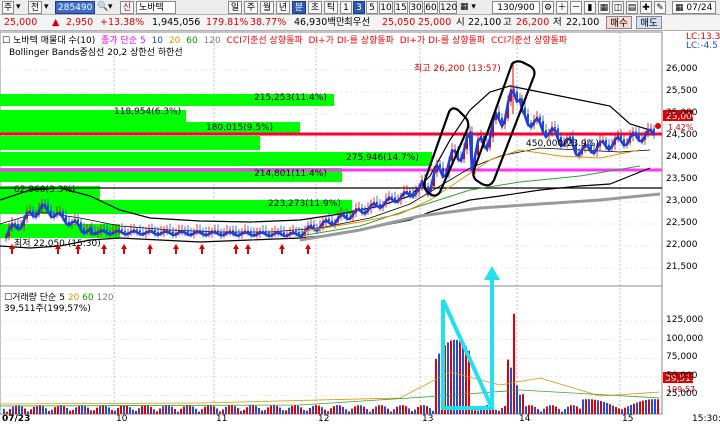  I want to click on time-tick: 13, so click(428, 419).